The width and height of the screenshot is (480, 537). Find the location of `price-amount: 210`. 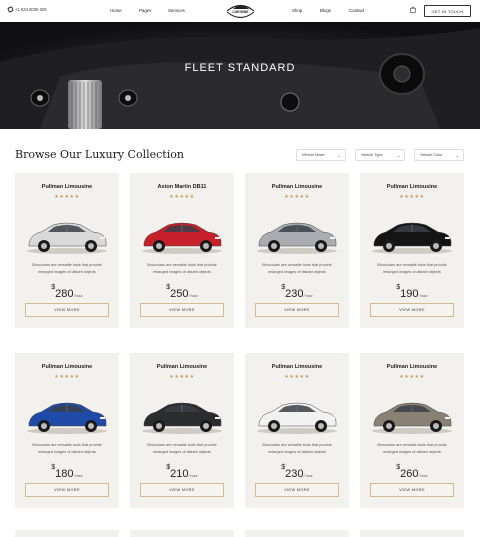

price-amount: 210 is located at coordinates (179, 474).